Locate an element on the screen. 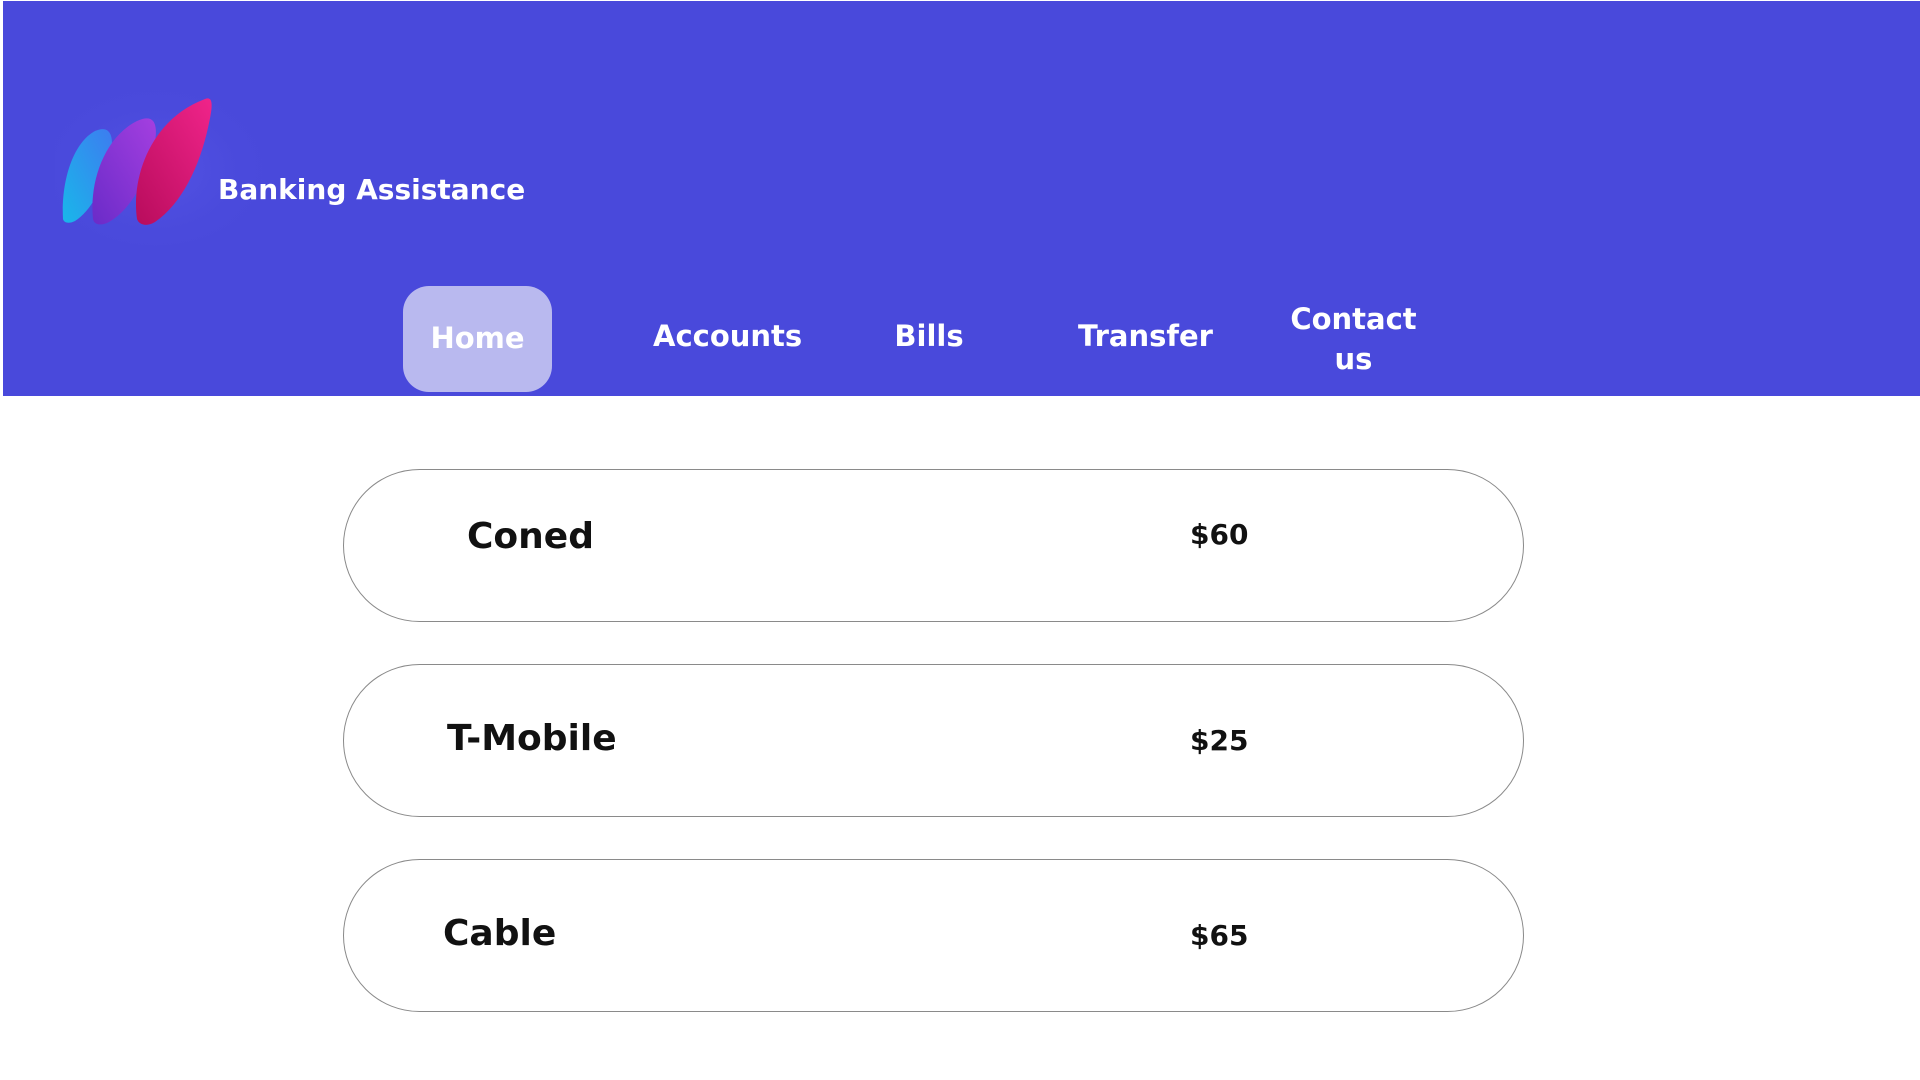  bill-name: T-Mobile is located at coordinates (532, 738).